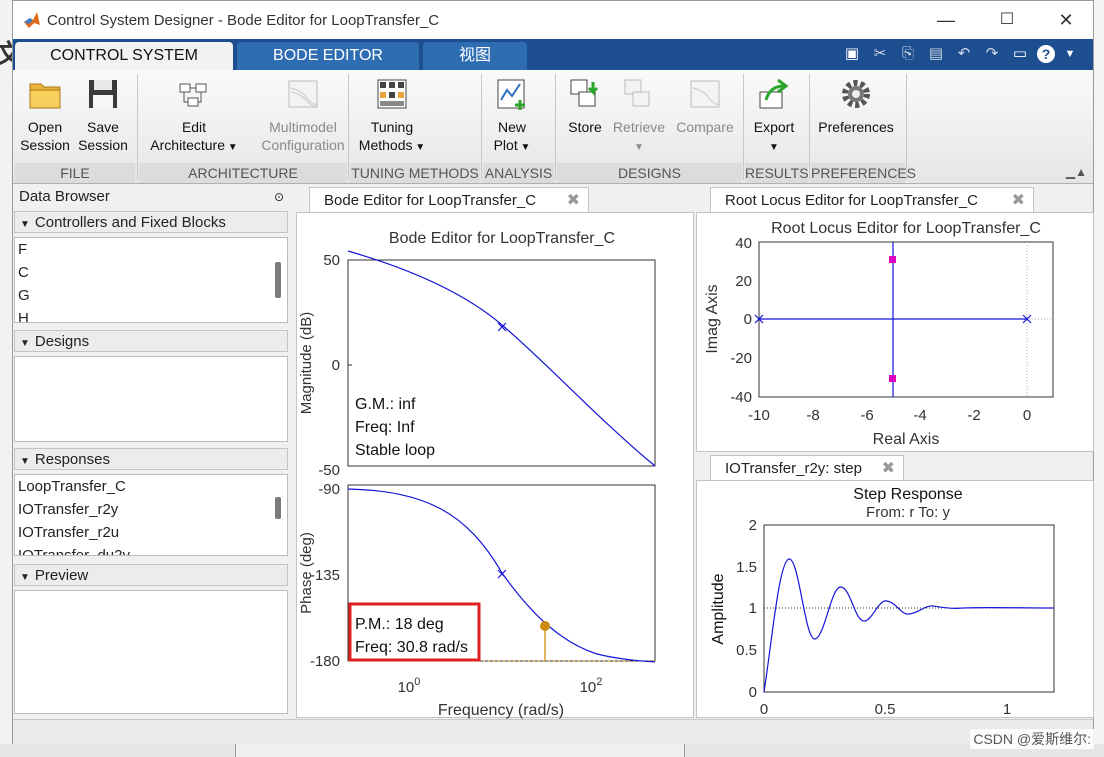 The width and height of the screenshot is (1104, 757). What do you see at coordinates (193, 95) in the screenshot?
I see `block-diagram-icon` at bounding box center [193, 95].